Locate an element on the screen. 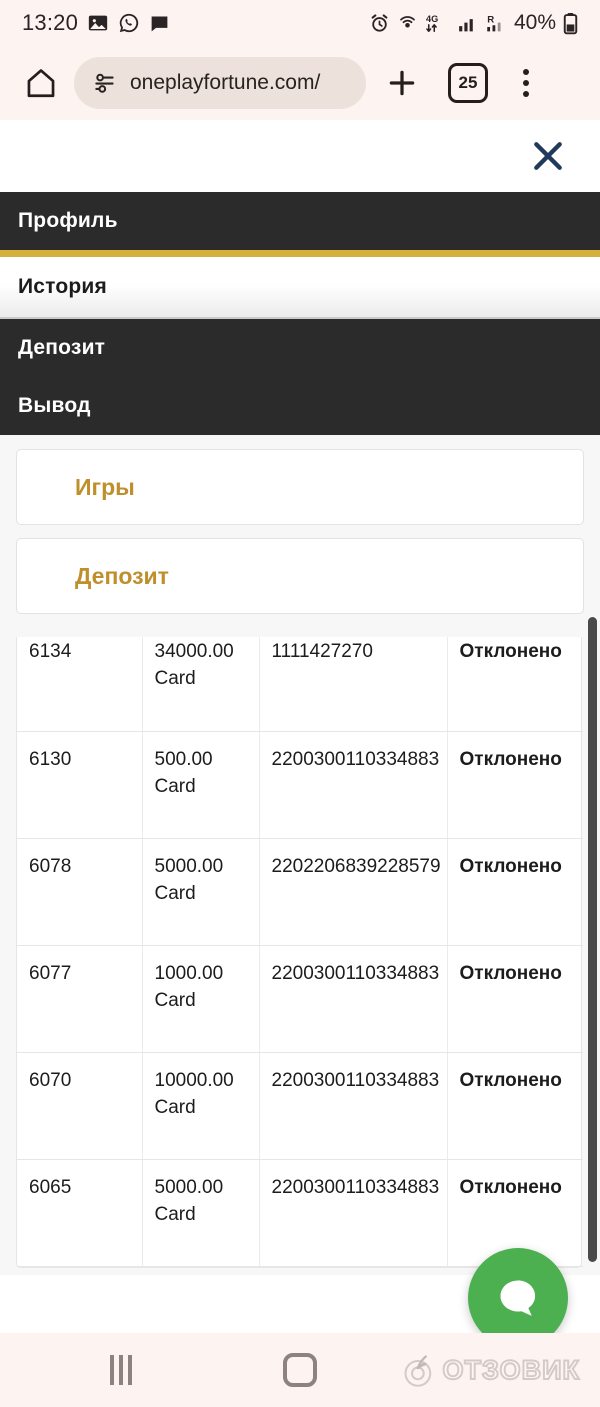  signal-icon is located at coordinates (467, 23).